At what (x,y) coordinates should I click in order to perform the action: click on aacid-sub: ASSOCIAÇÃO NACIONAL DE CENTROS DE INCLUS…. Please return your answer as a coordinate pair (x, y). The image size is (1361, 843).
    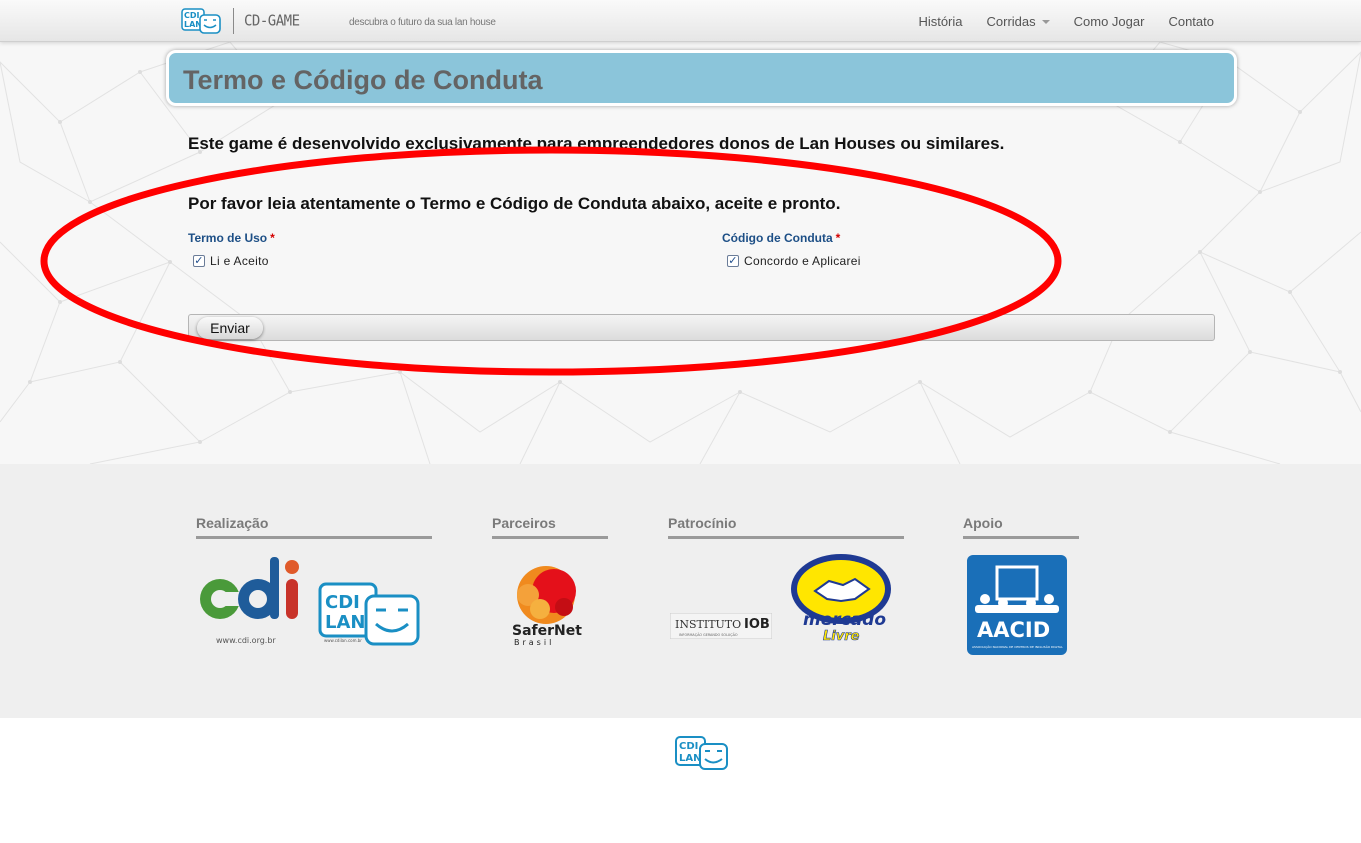
    Looking at the image, I should click on (1017, 646).